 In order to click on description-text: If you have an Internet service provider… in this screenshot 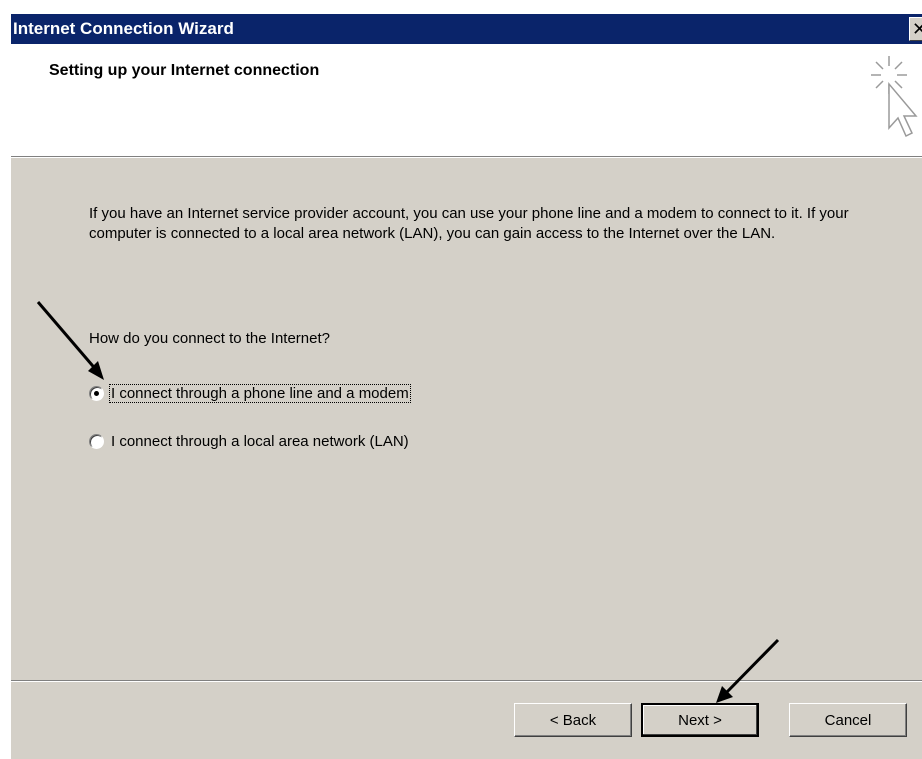, I will do `click(469, 223)`.